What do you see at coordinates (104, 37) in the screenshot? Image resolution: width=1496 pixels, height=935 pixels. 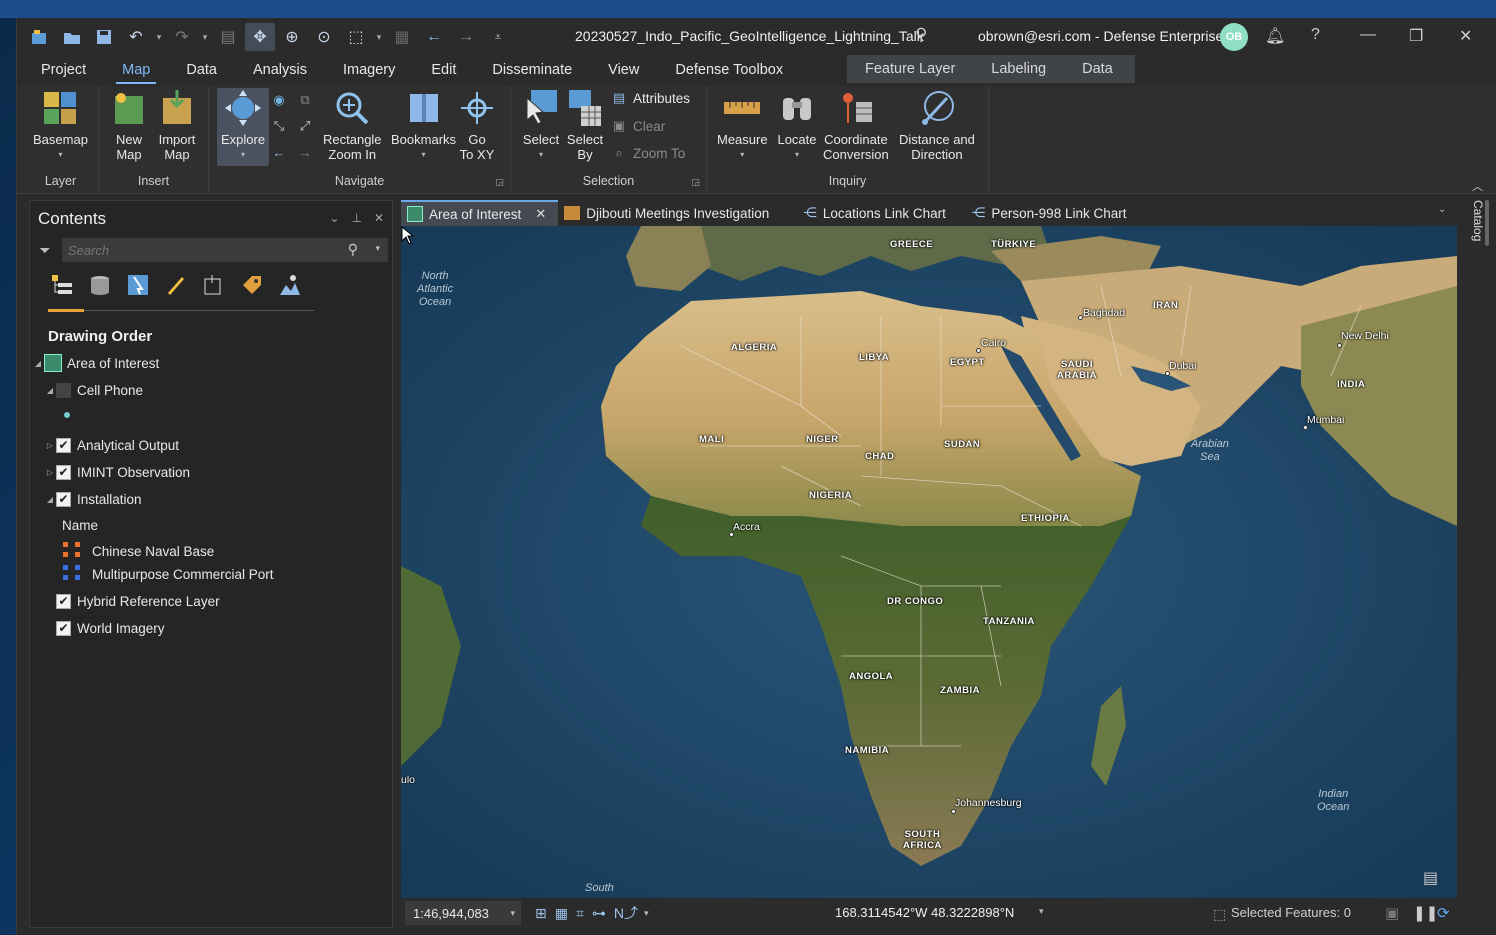 I see `save-icon` at bounding box center [104, 37].